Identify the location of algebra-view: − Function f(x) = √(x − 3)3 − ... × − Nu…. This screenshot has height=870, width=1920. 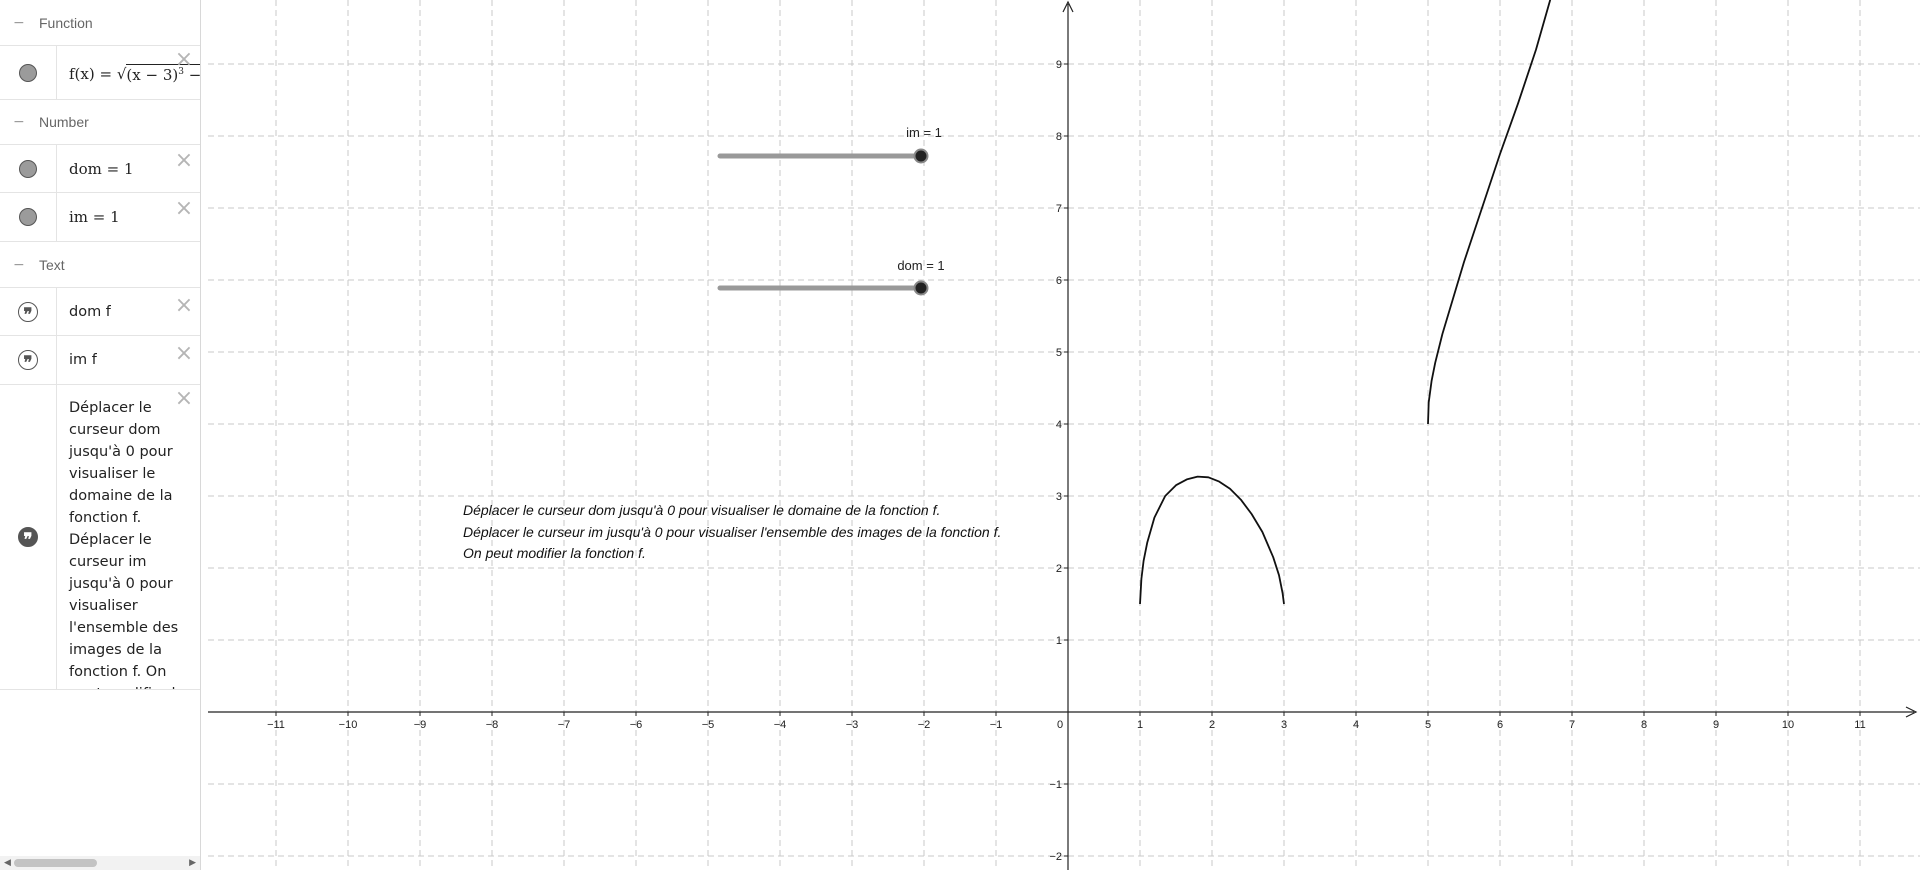
(100, 435).